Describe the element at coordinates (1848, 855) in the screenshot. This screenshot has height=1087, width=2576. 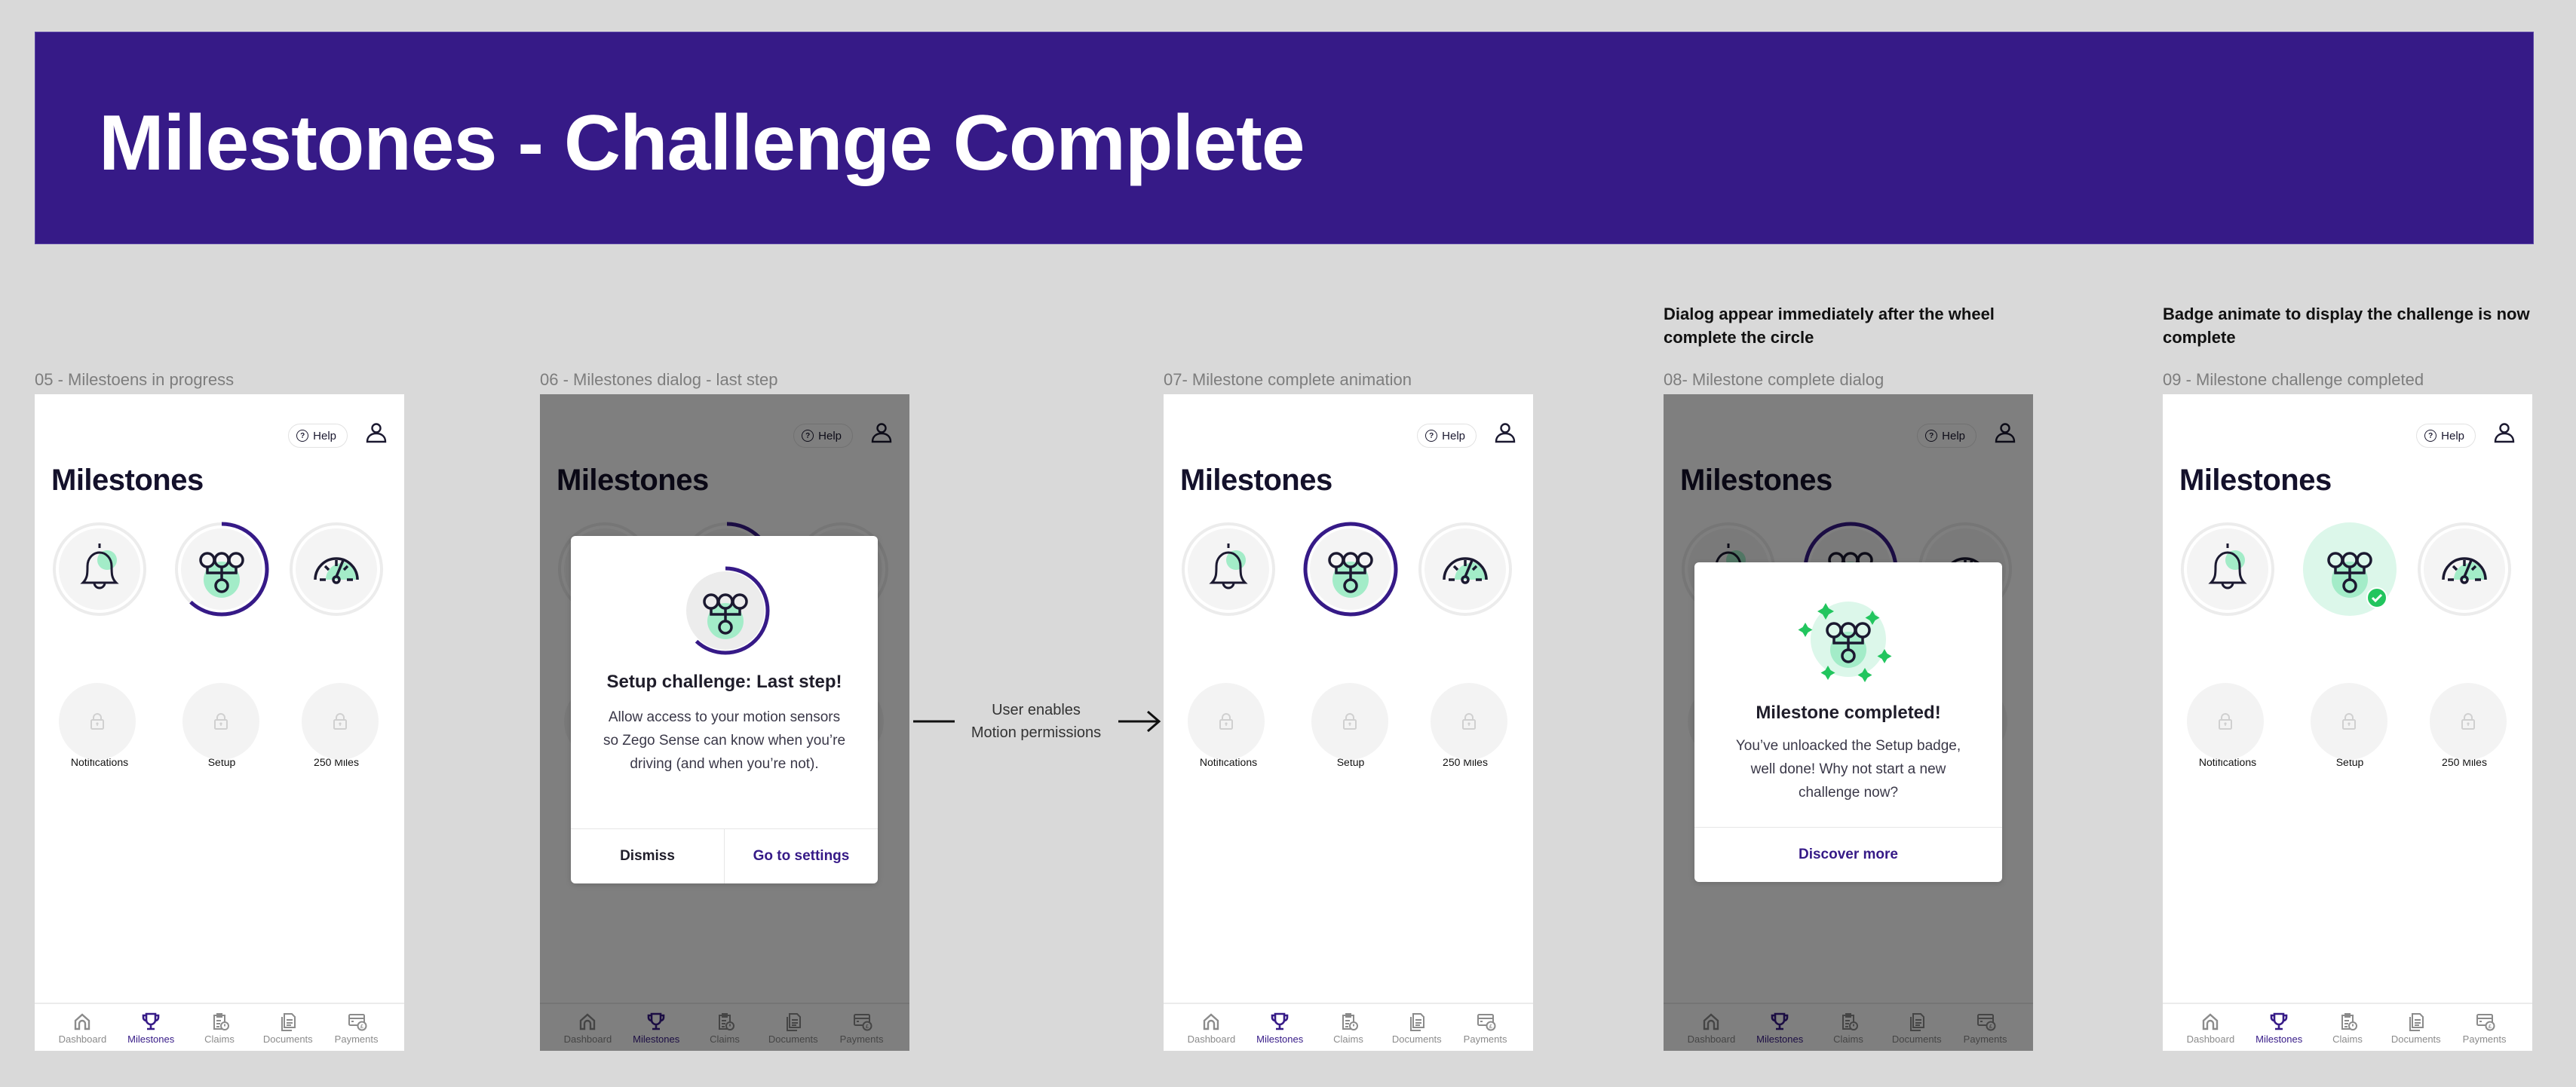
I see `discover-more-button: Discover more` at that location.